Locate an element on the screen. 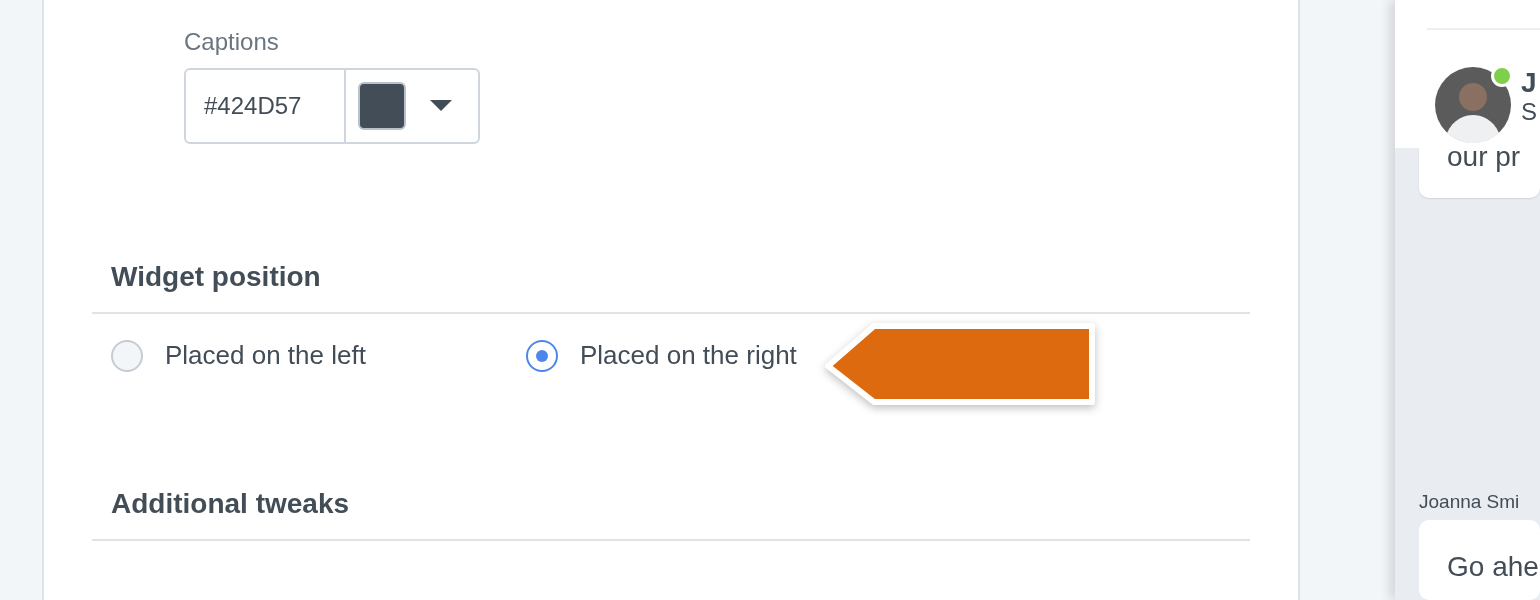 Image resolution: width=1540 pixels, height=600 pixels. contact-name: J is located at coordinates (1529, 83).